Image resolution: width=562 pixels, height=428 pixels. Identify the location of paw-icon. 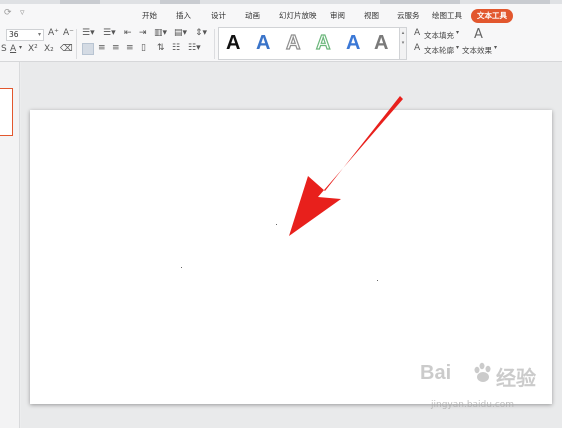
(482, 372).